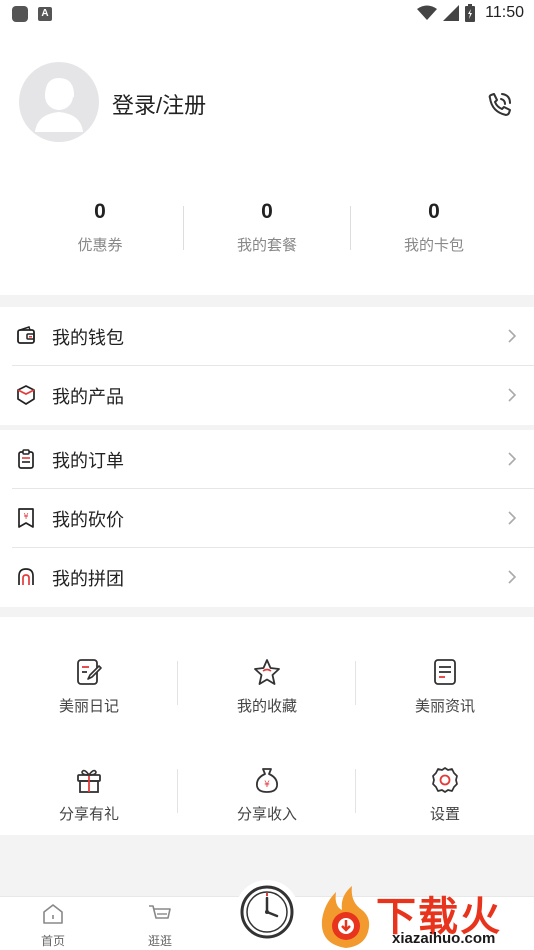  I want to click on menu-item-wallet: 我的钱包, so click(267, 336).